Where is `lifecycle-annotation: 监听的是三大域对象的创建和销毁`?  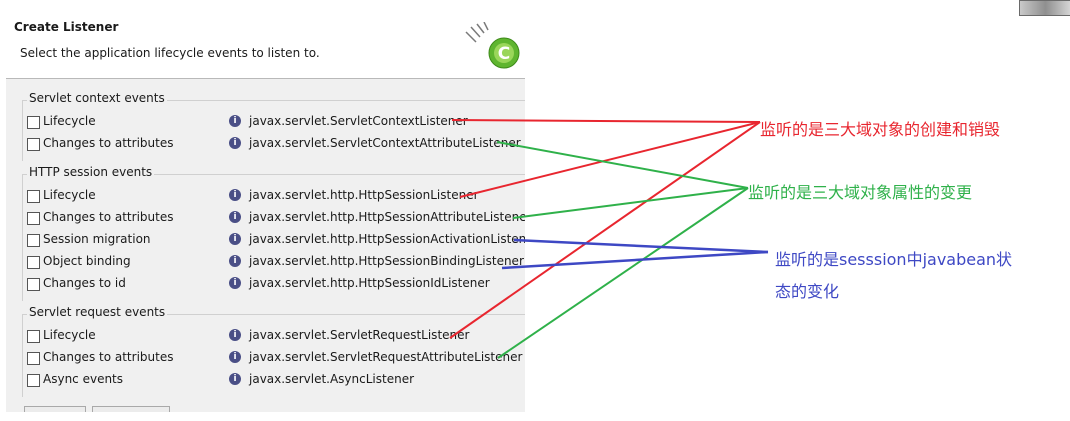
lifecycle-annotation: 监听的是三大域对象的创建和销毁 is located at coordinates (880, 129).